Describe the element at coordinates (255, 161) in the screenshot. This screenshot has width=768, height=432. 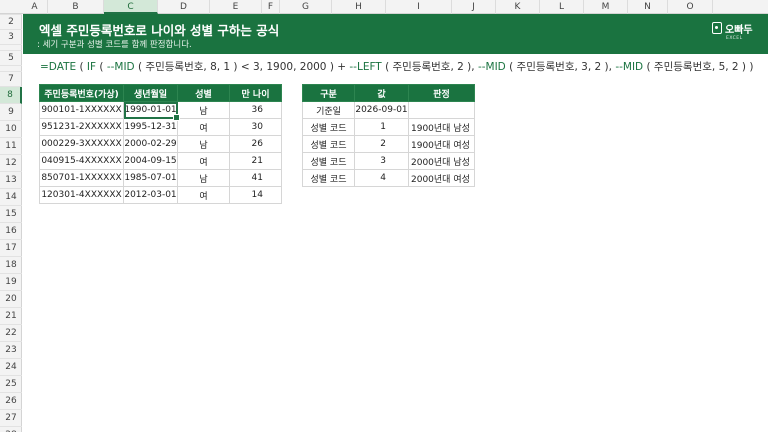
I see `table-cell: 21` at that location.